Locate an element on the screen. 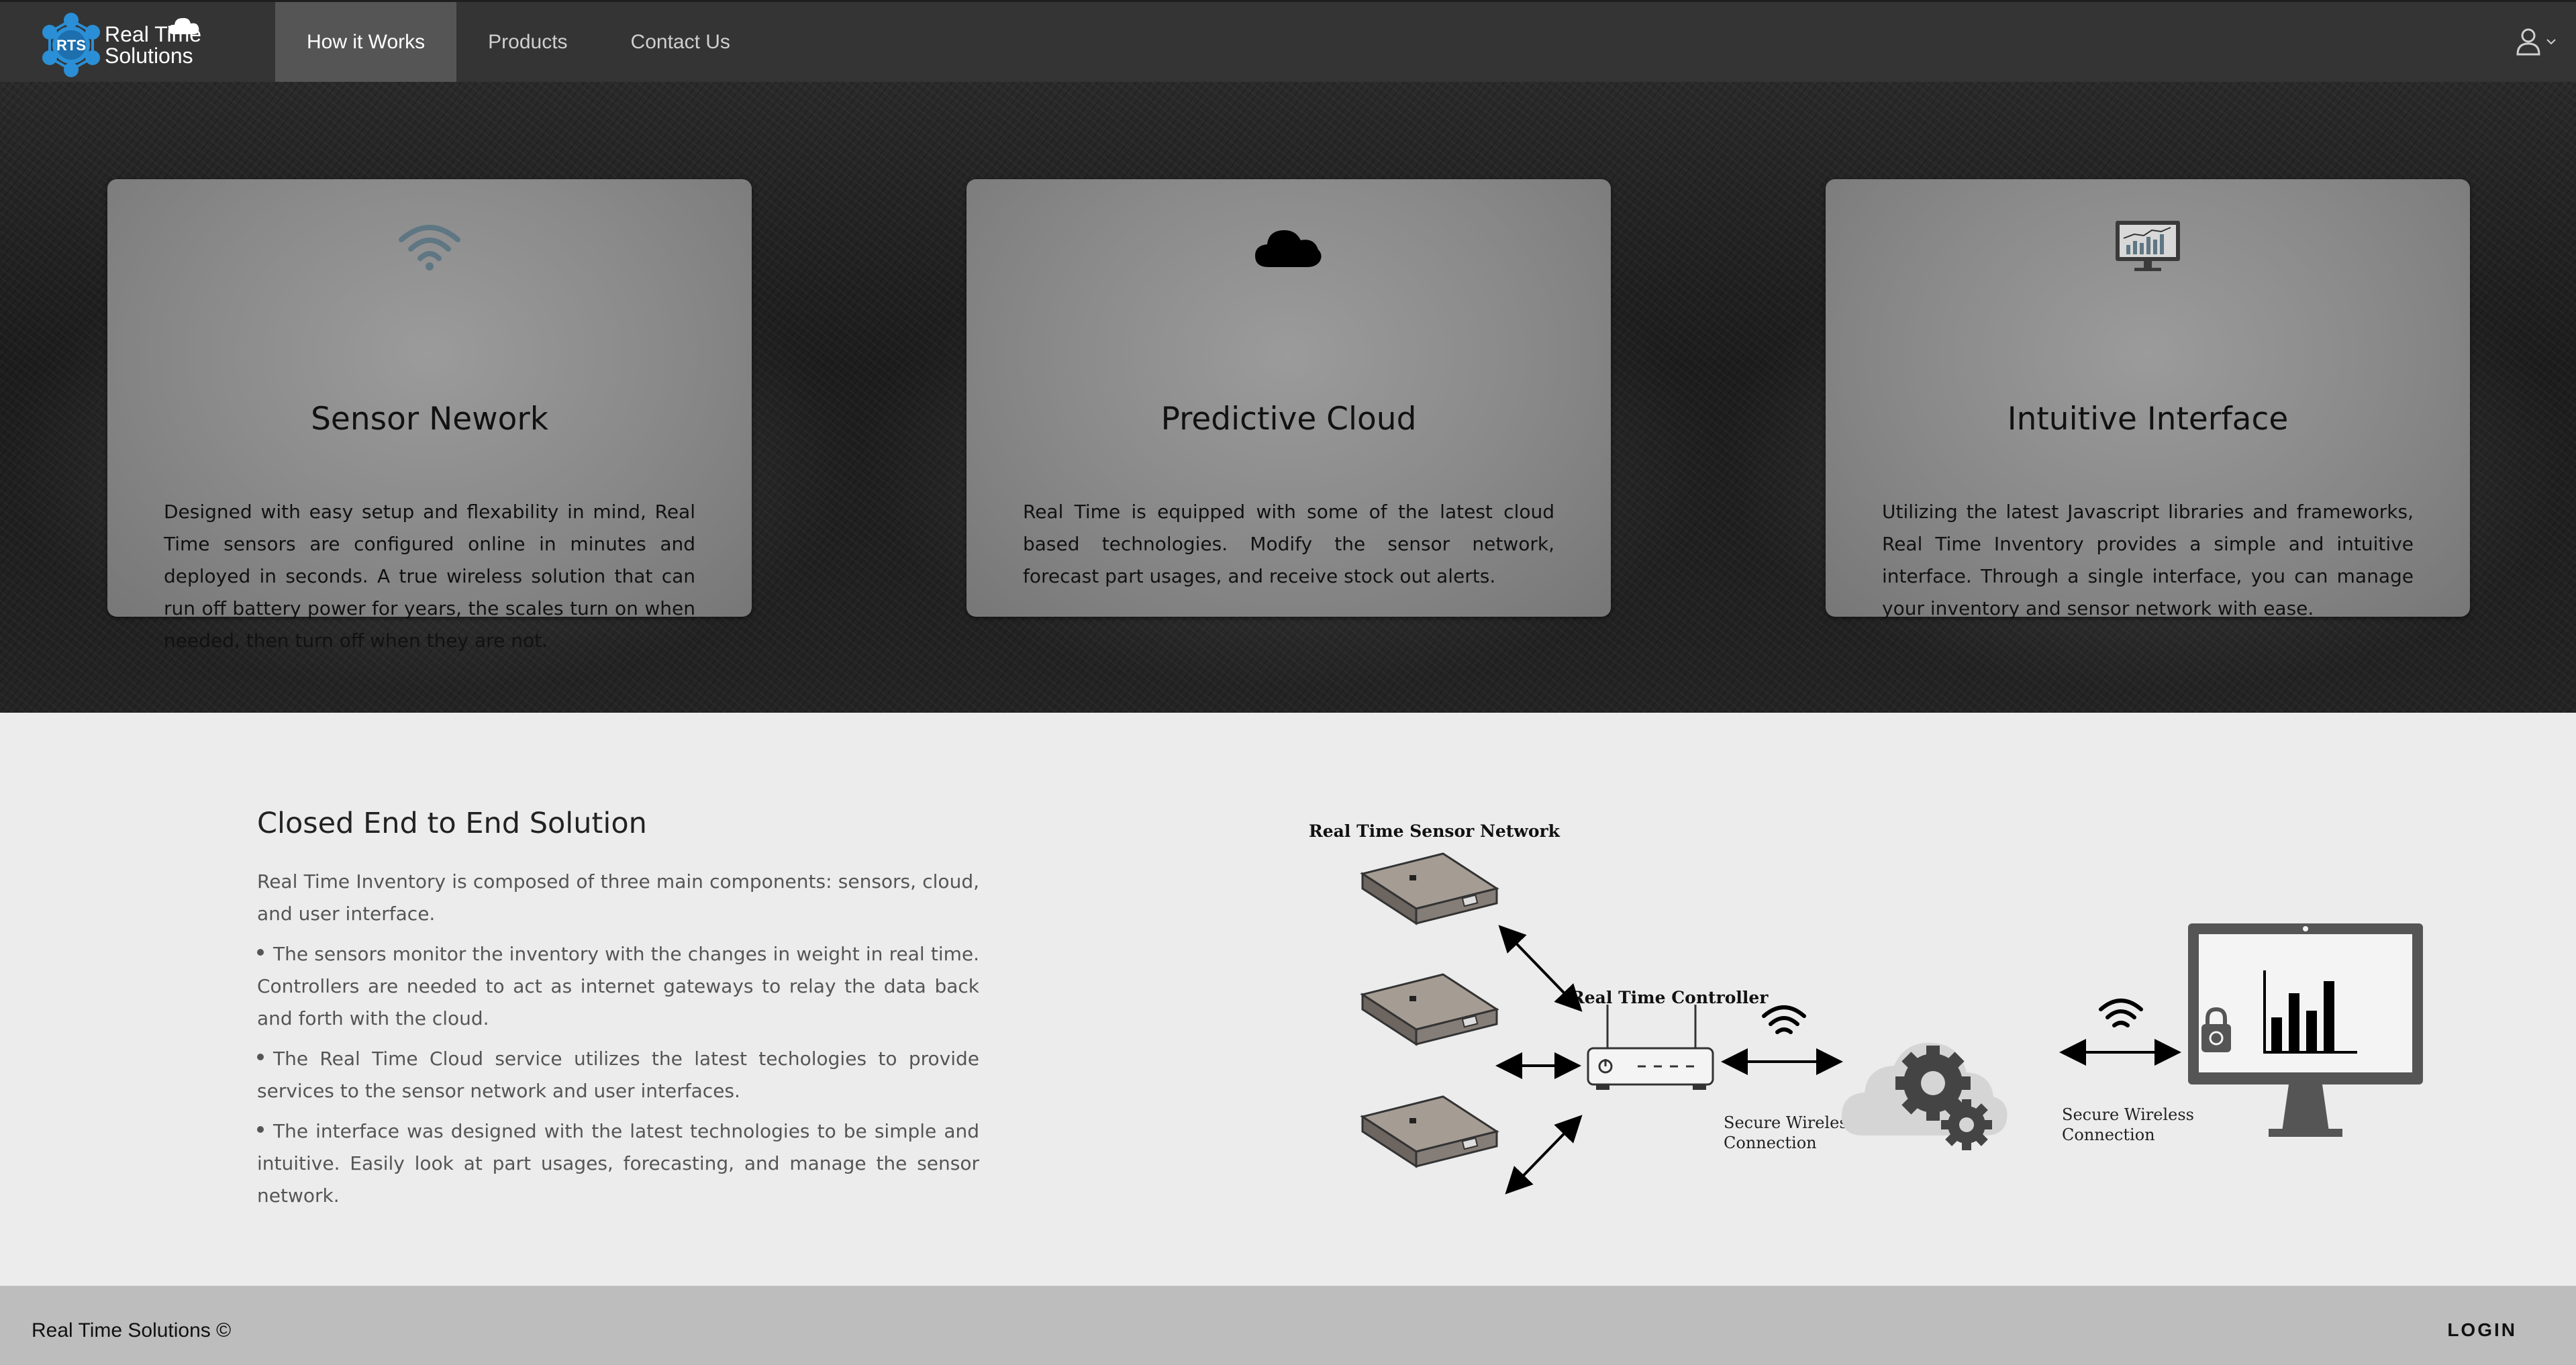  brand-name-line2: Solutions is located at coordinates (149, 56).